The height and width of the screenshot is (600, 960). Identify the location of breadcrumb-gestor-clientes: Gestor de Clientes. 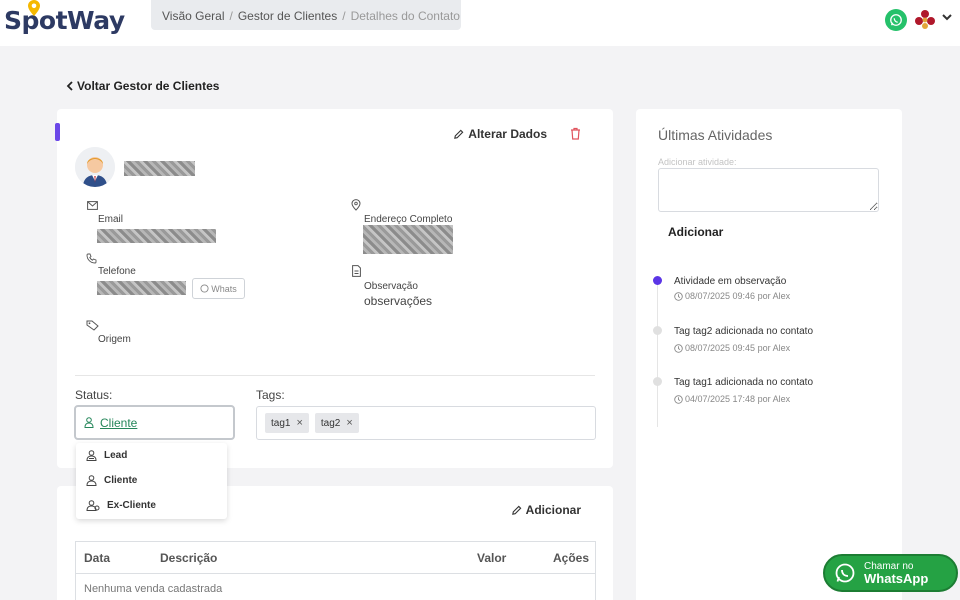
(287, 16).